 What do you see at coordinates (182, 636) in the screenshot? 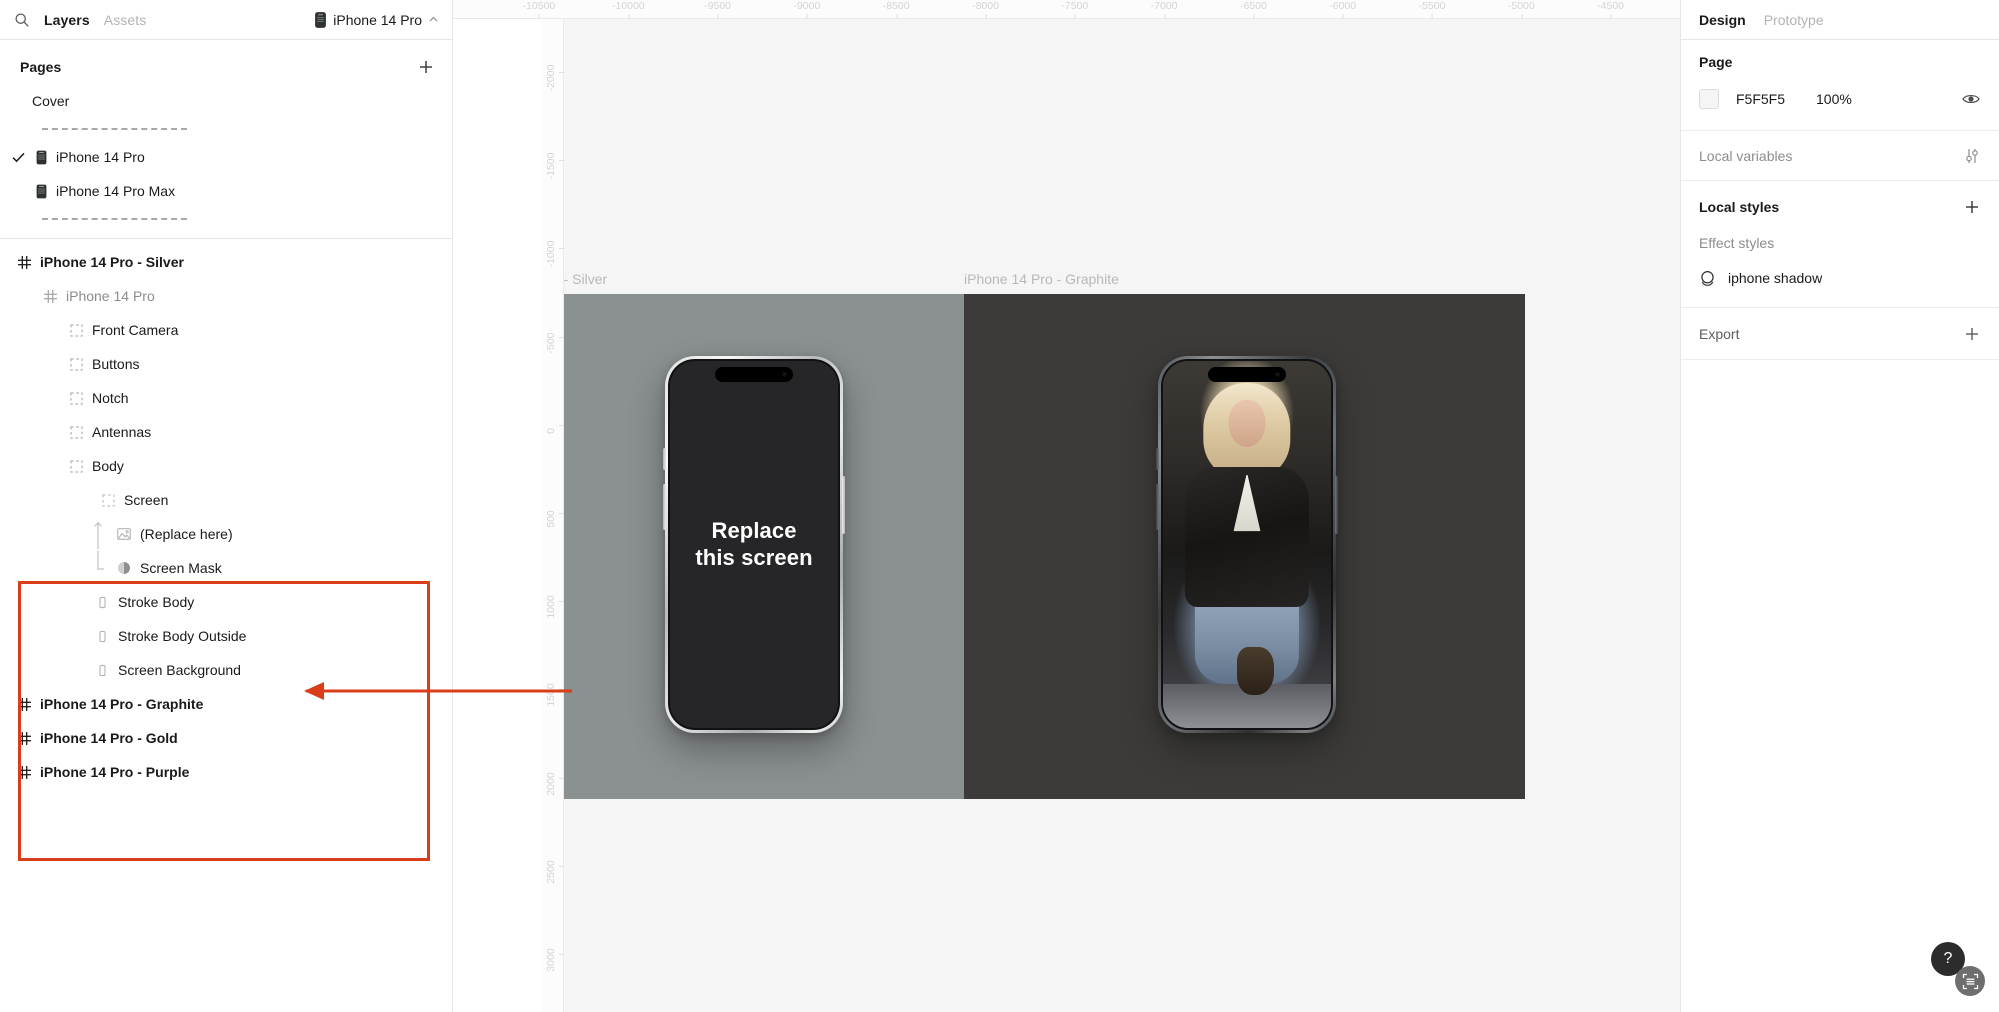
I see `layer-label: Stroke Body Outside` at bounding box center [182, 636].